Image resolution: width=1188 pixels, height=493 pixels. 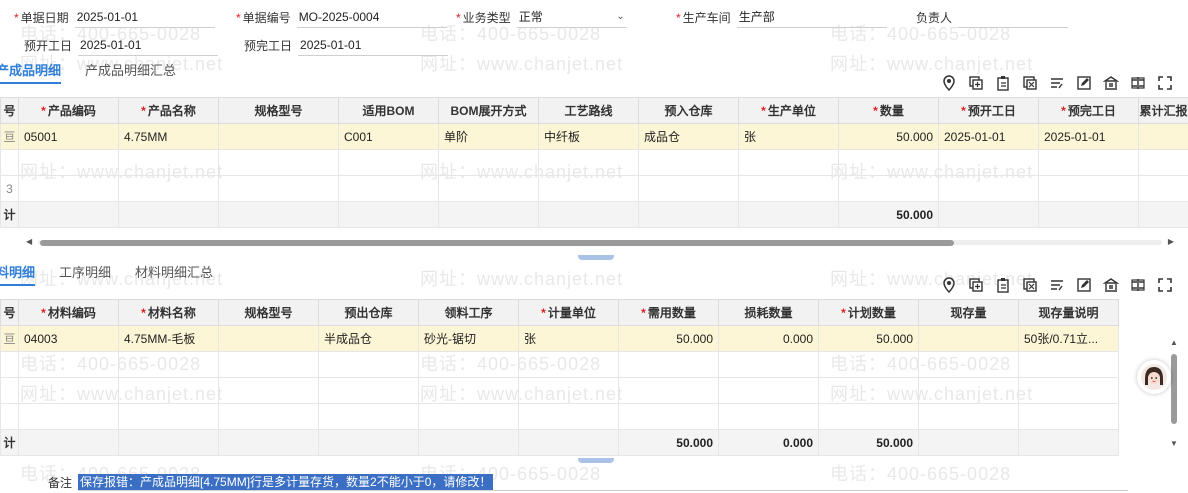 What do you see at coordinates (278, 110) in the screenshot?
I see `column-header: 规格型号` at bounding box center [278, 110].